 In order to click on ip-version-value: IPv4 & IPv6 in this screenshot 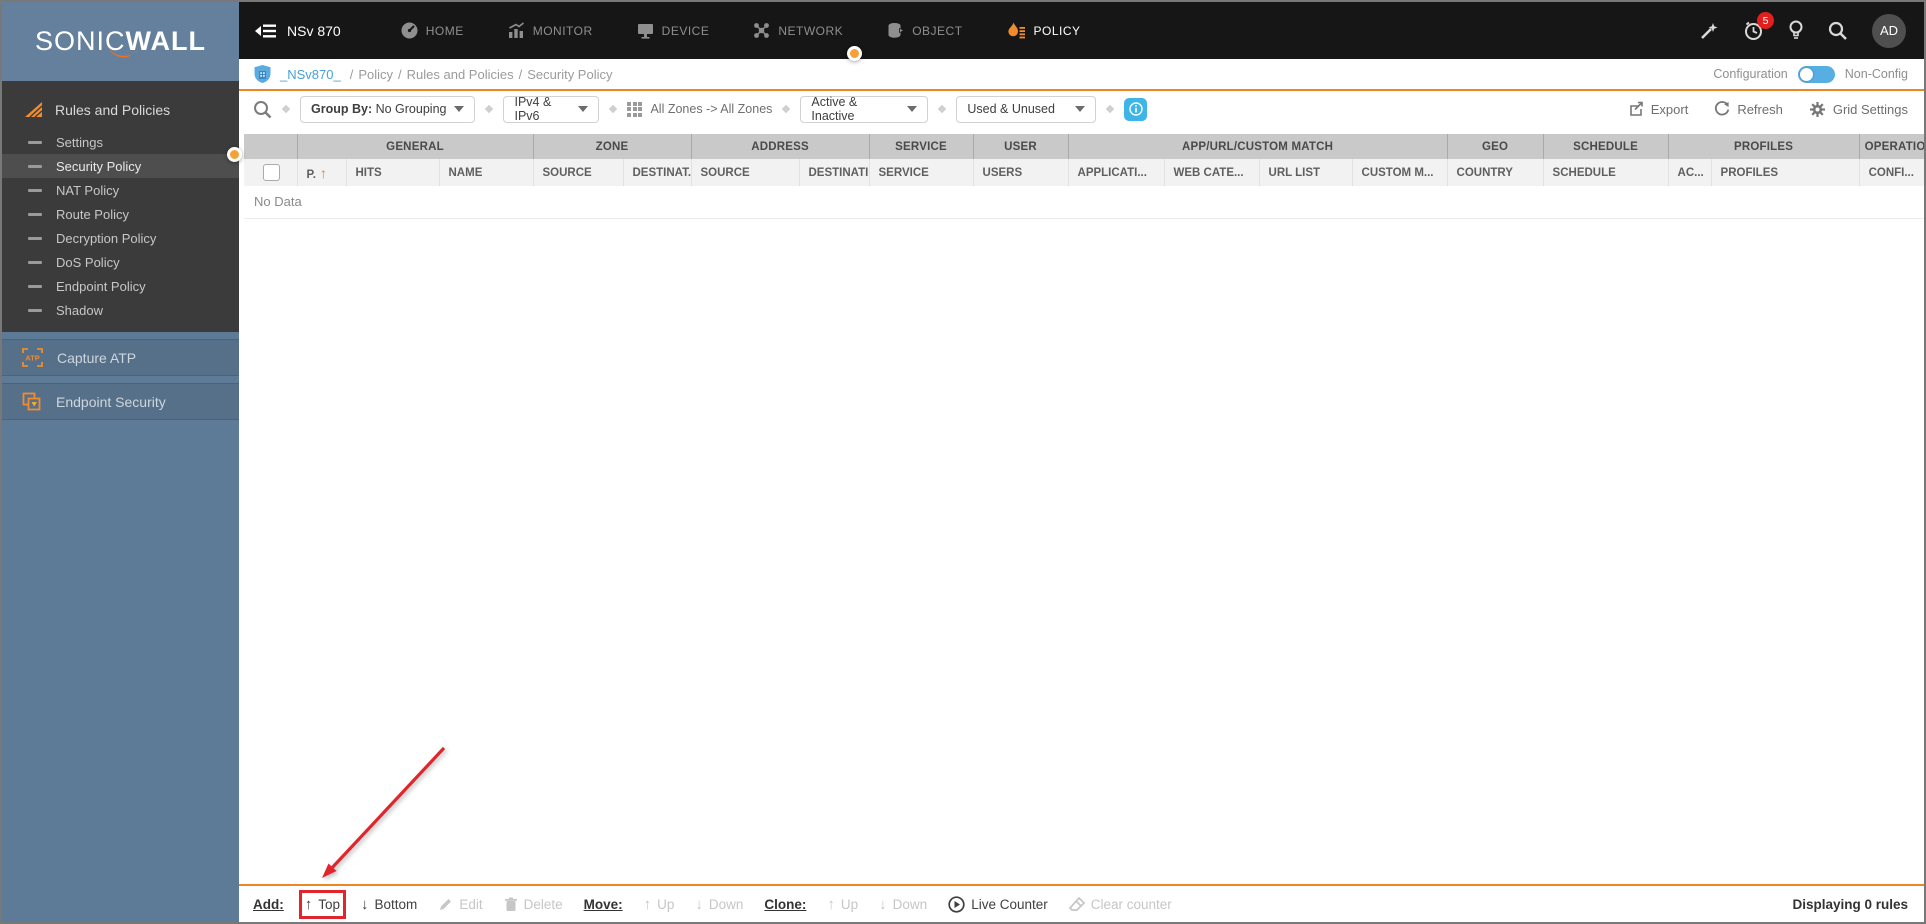, I will do `click(533, 109)`.